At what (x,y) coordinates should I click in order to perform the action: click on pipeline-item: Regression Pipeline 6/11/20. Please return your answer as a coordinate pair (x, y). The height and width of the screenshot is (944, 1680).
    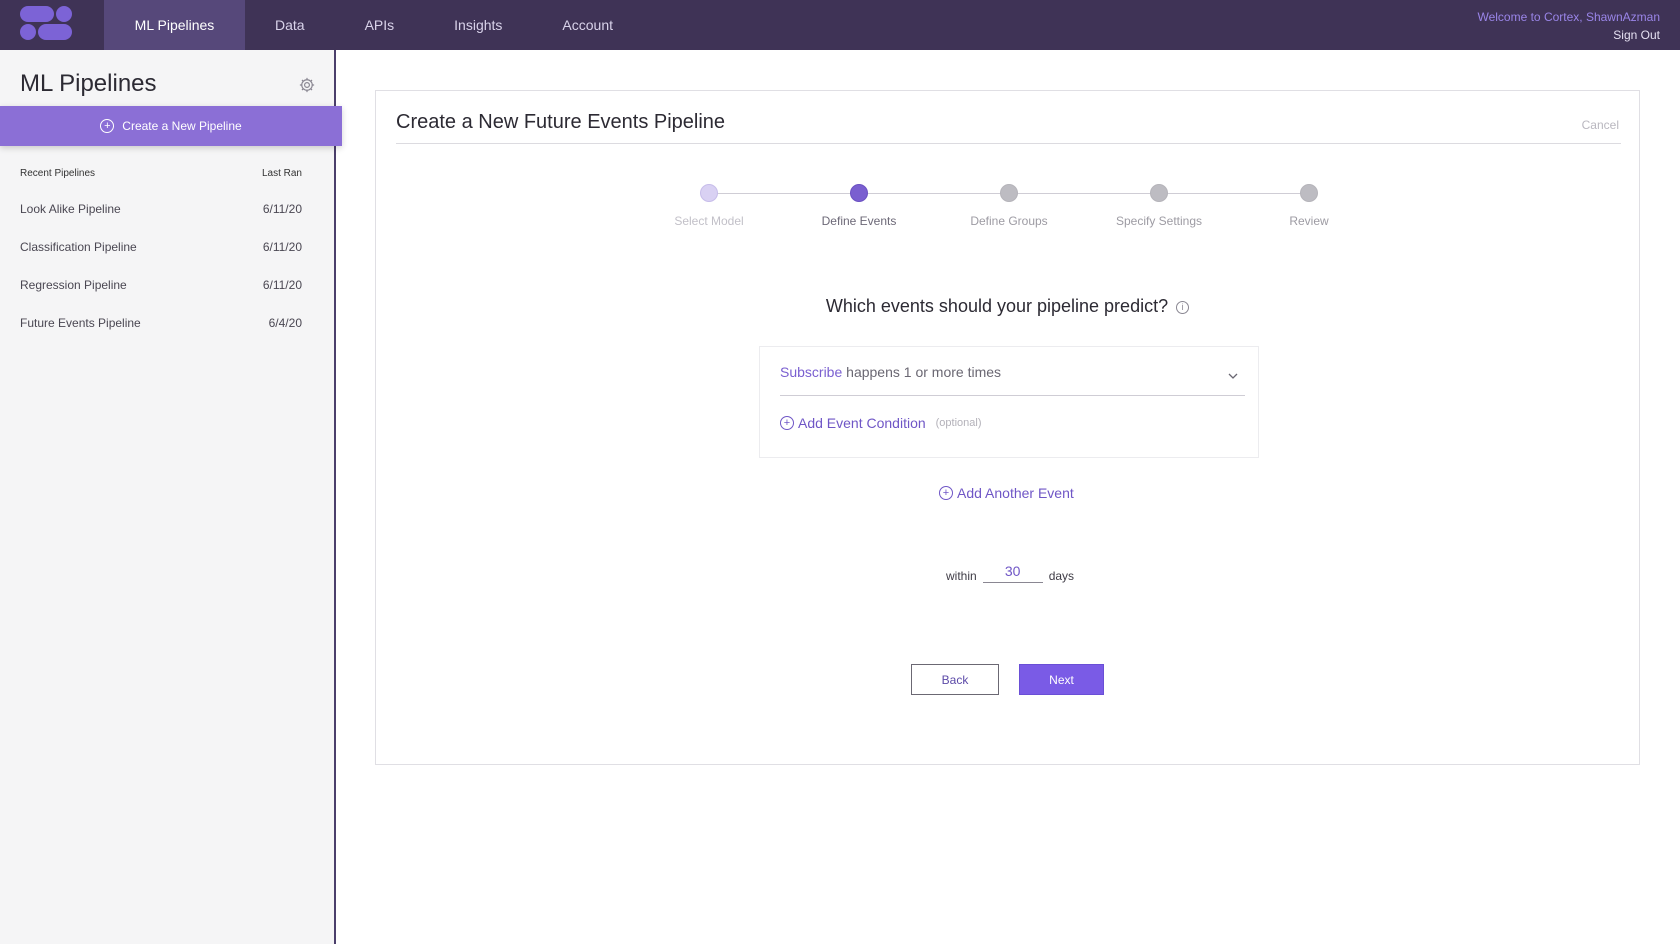
    Looking at the image, I should click on (161, 285).